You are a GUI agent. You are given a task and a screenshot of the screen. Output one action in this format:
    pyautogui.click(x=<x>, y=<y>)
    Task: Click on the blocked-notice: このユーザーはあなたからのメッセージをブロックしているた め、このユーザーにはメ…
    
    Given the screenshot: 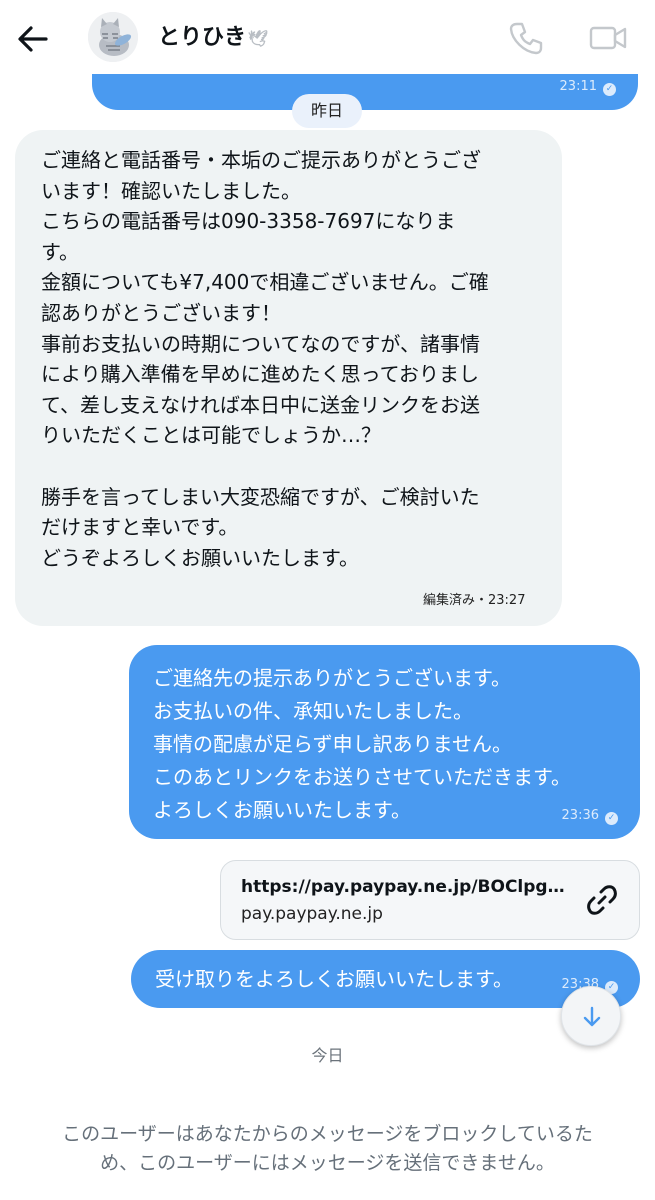 What is the action you would take?
    pyautogui.click(x=327, y=1149)
    